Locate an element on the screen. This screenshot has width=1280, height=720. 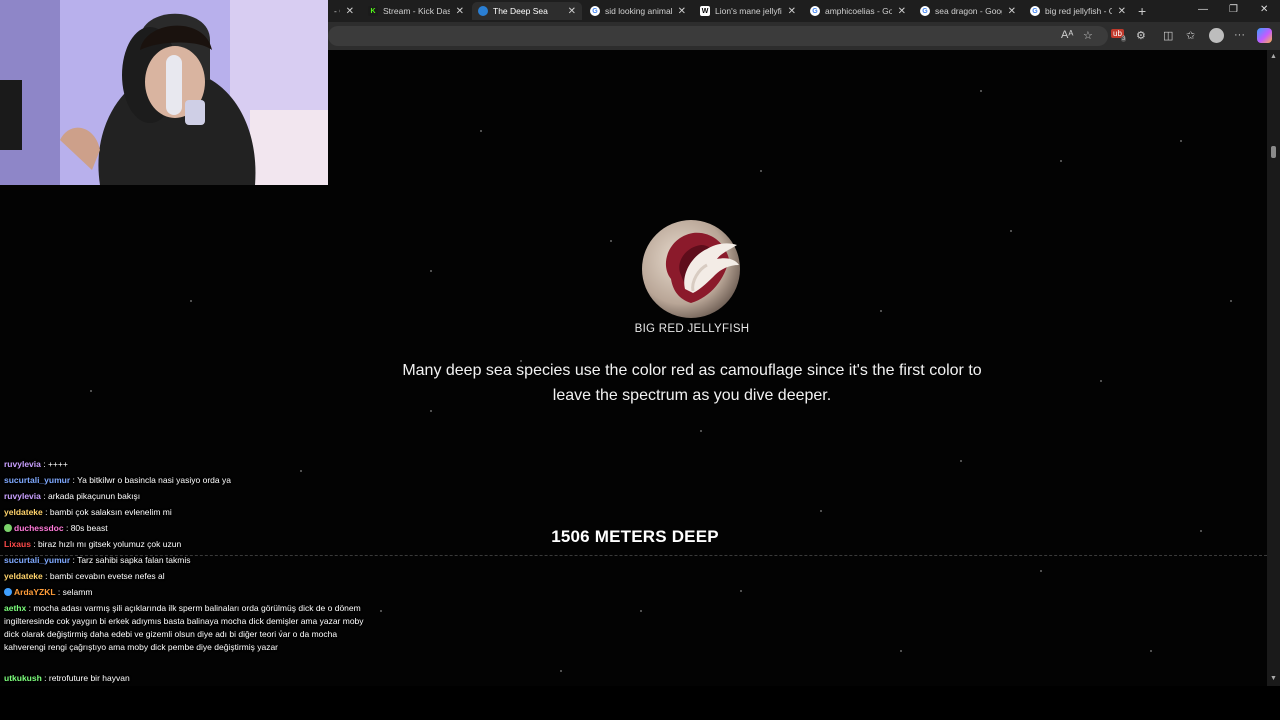
scroll-down-icon: ▼ is located at coordinates (1273, 678).